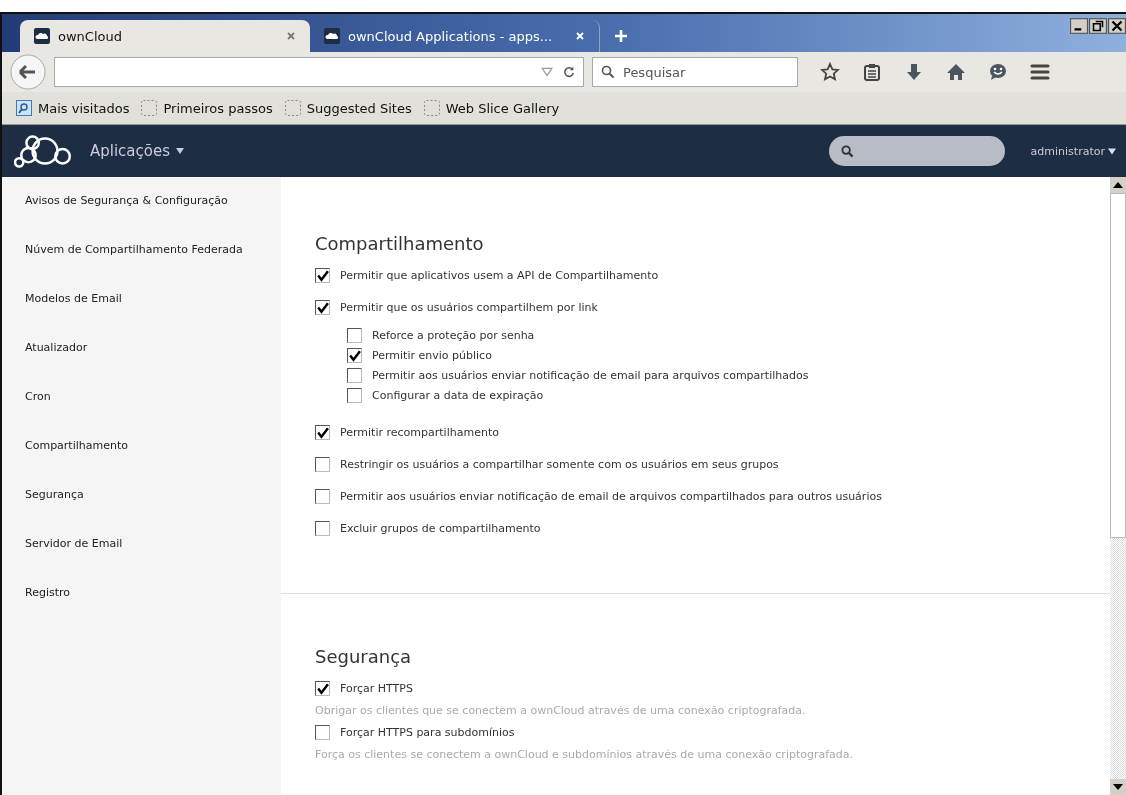 The height and width of the screenshot is (795, 1126). Describe the element at coordinates (696, 432) in the screenshot. I see `checkbox-option: Permitir recompartilhamento` at that location.